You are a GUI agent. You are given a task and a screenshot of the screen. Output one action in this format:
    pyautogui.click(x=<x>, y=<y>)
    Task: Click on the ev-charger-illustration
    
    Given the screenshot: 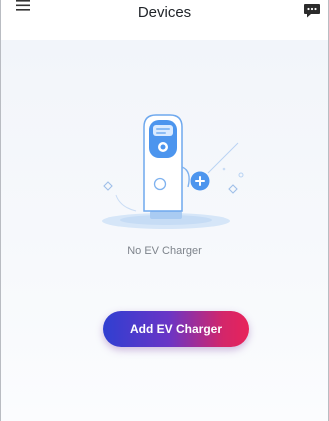 What is the action you would take?
    pyautogui.click(x=173, y=171)
    